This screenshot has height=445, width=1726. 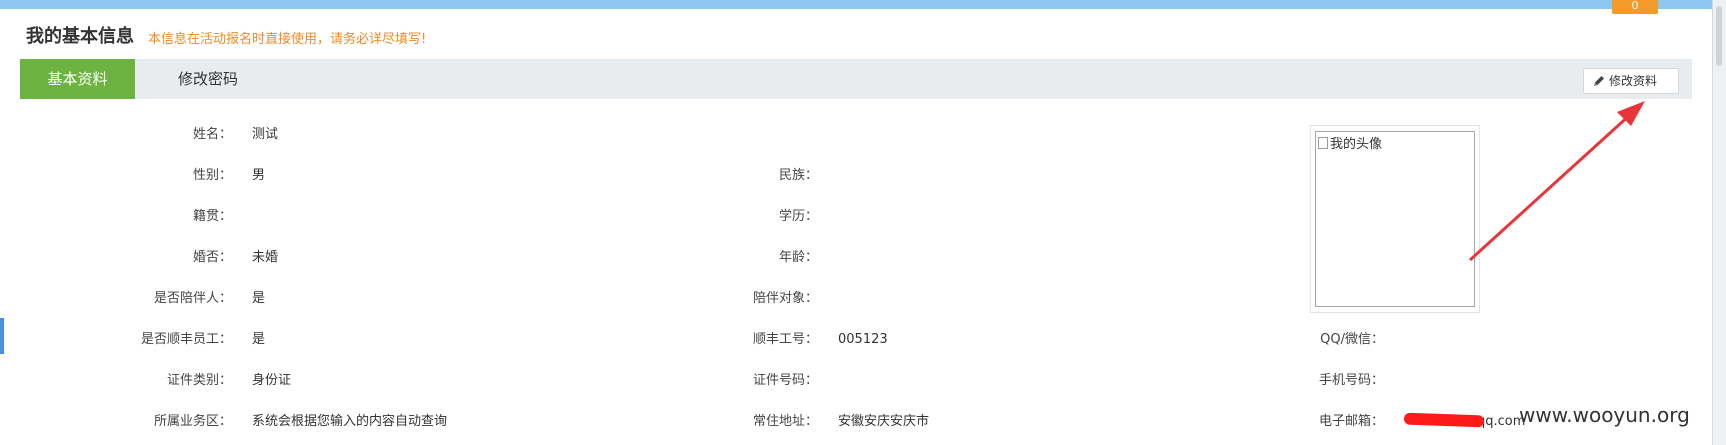 I want to click on watermark: www.wooyun.org, so click(x=1604, y=415).